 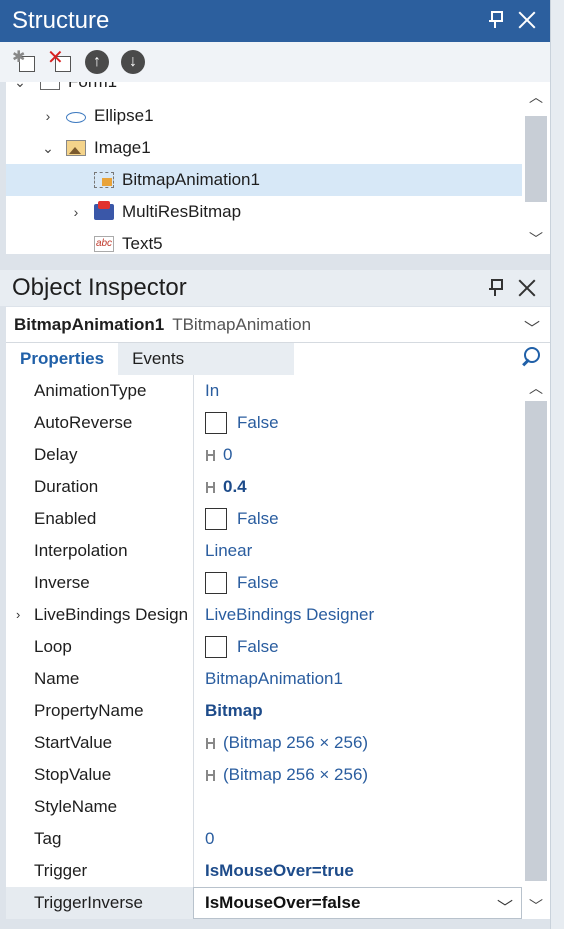 I want to click on property-name-label: Interpolation, so click(x=81, y=550).